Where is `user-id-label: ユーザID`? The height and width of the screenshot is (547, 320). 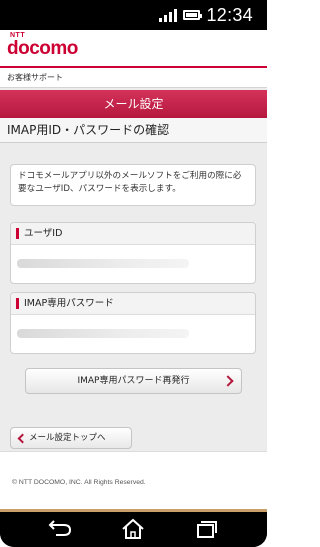 user-id-label: ユーザID is located at coordinates (43, 233).